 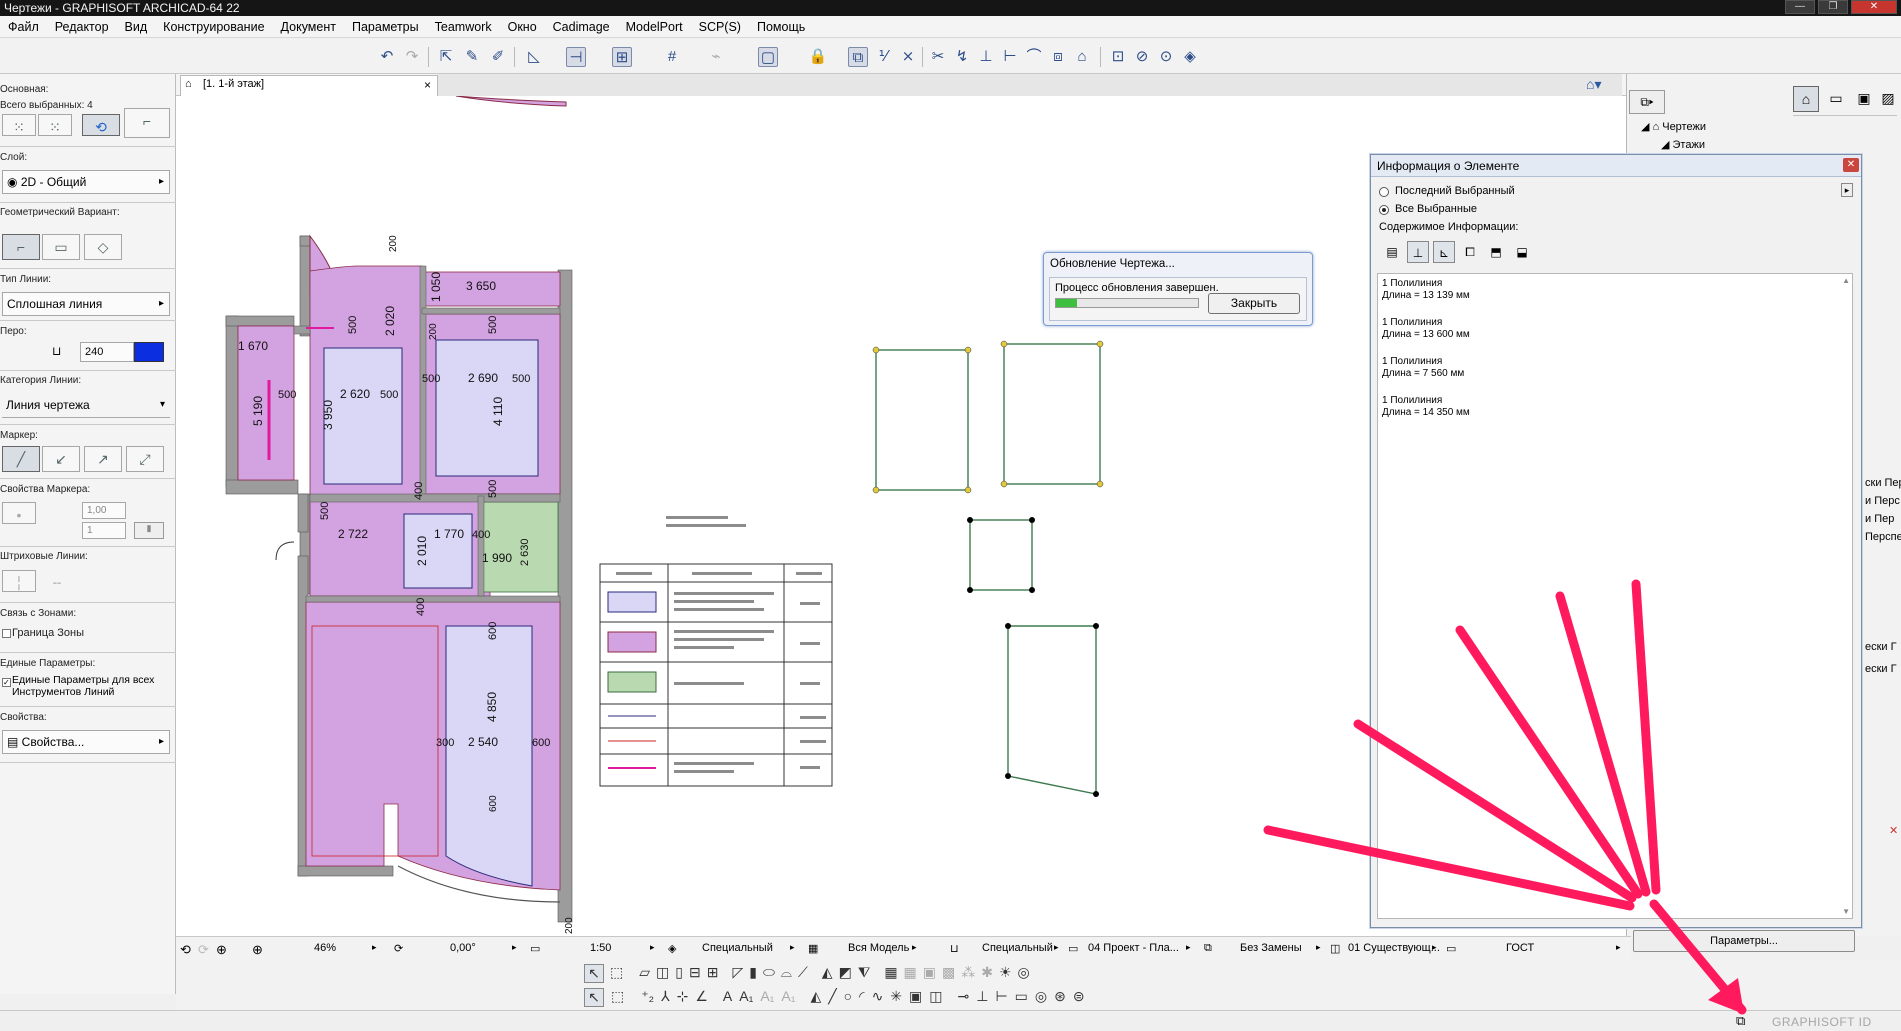 I want to click on annotation-arrows, so click(x=1505, y=797).